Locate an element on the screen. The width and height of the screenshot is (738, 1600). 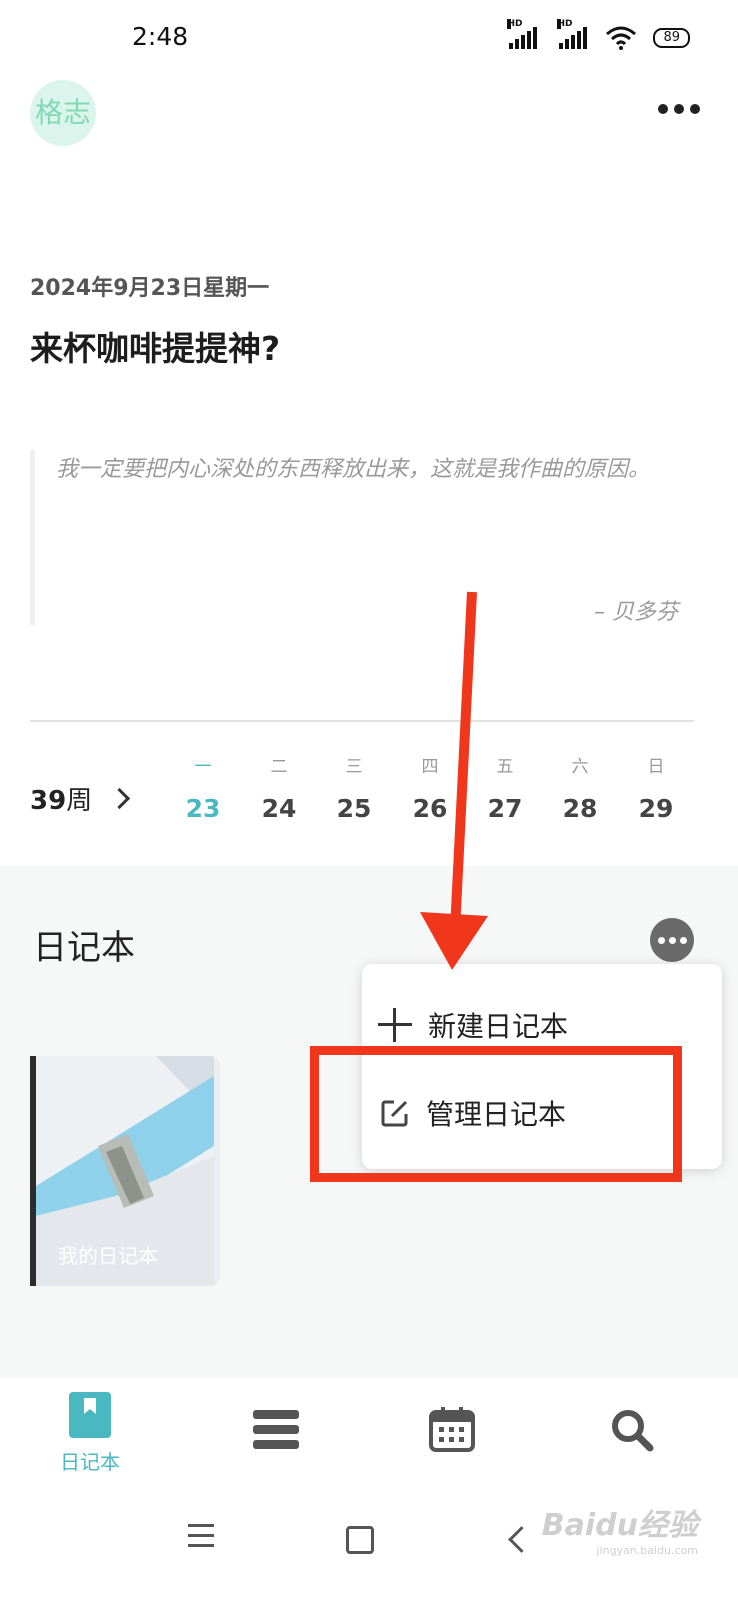
nav-item-notebooks: 日记本 is located at coordinates (90, 1433).